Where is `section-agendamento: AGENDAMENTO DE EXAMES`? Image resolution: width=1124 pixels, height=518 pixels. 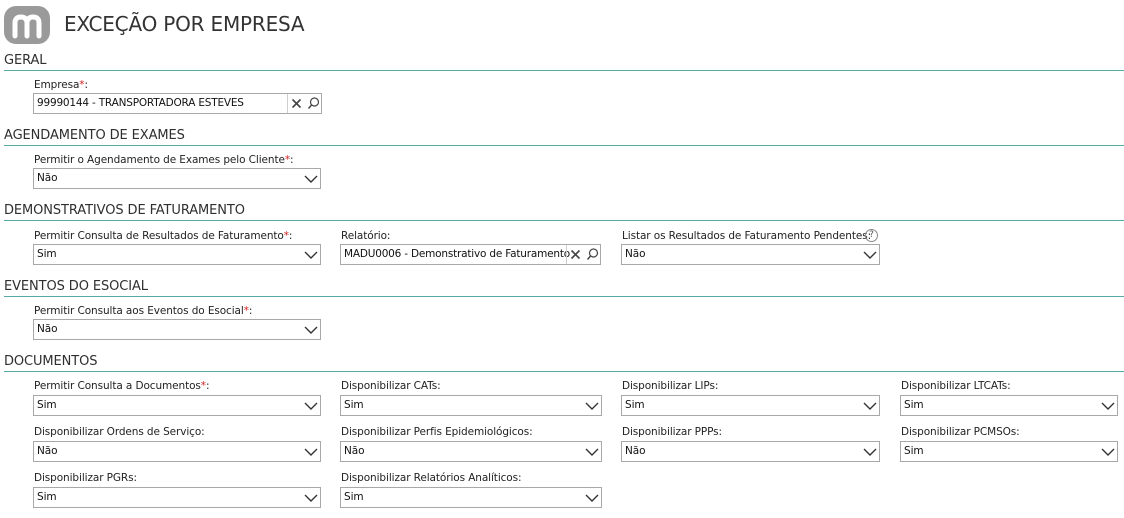
section-agendamento: AGENDAMENTO DE EXAMES is located at coordinates (564, 137).